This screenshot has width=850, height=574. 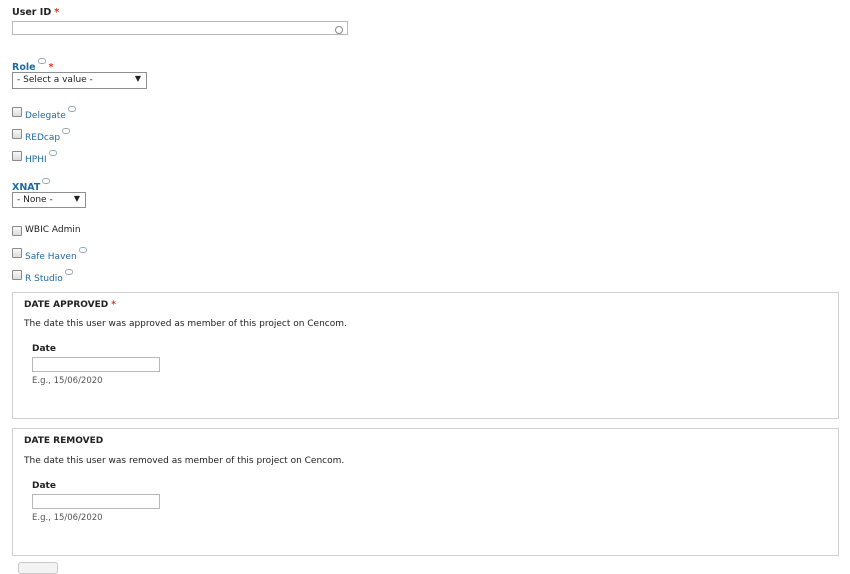 I want to click on date-approved-hint: E.g., 15/06/2020, so click(x=67, y=381).